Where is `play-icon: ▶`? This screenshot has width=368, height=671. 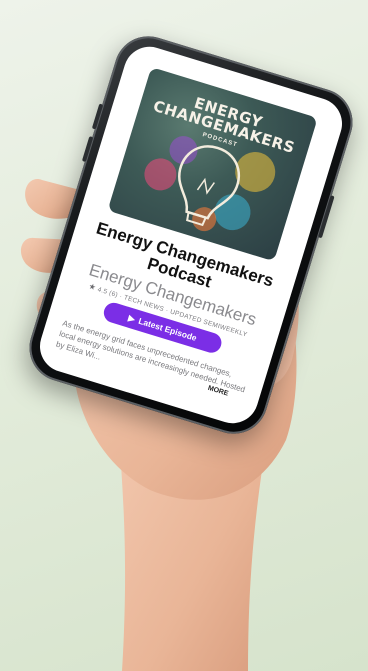
play-icon: ▶ is located at coordinates (132, 318).